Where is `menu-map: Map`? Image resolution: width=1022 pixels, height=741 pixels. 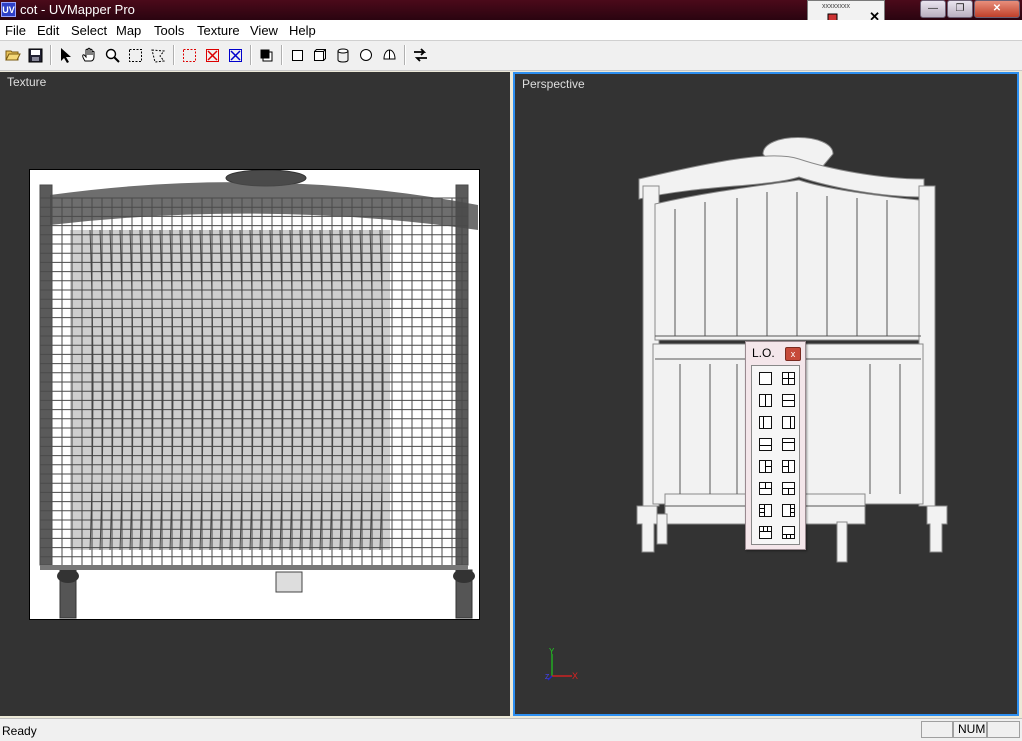 menu-map: Map is located at coordinates (128, 30).